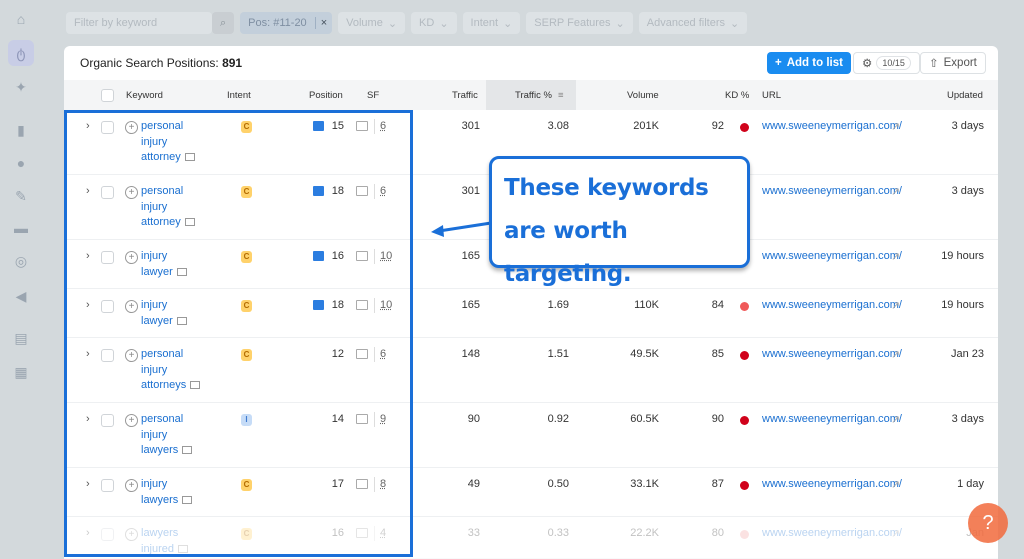 This screenshot has height=559, width=1024. What do you see at coordinates (484, 23) in the screenshot?
I see `filter-label: Intent` at bounding box center [484, 23].